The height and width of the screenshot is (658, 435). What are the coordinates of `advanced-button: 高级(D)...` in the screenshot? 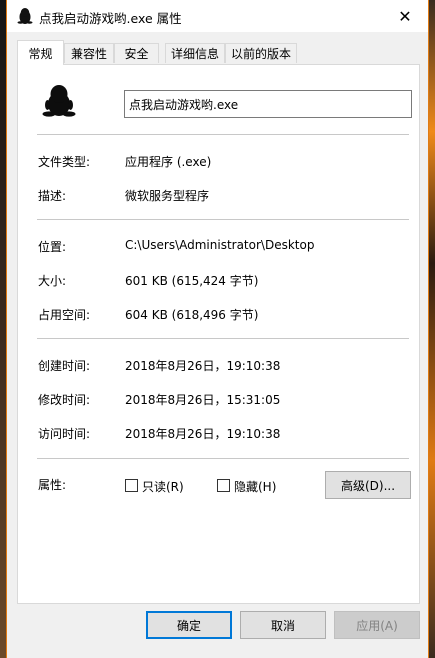 It's located at (368, 485).